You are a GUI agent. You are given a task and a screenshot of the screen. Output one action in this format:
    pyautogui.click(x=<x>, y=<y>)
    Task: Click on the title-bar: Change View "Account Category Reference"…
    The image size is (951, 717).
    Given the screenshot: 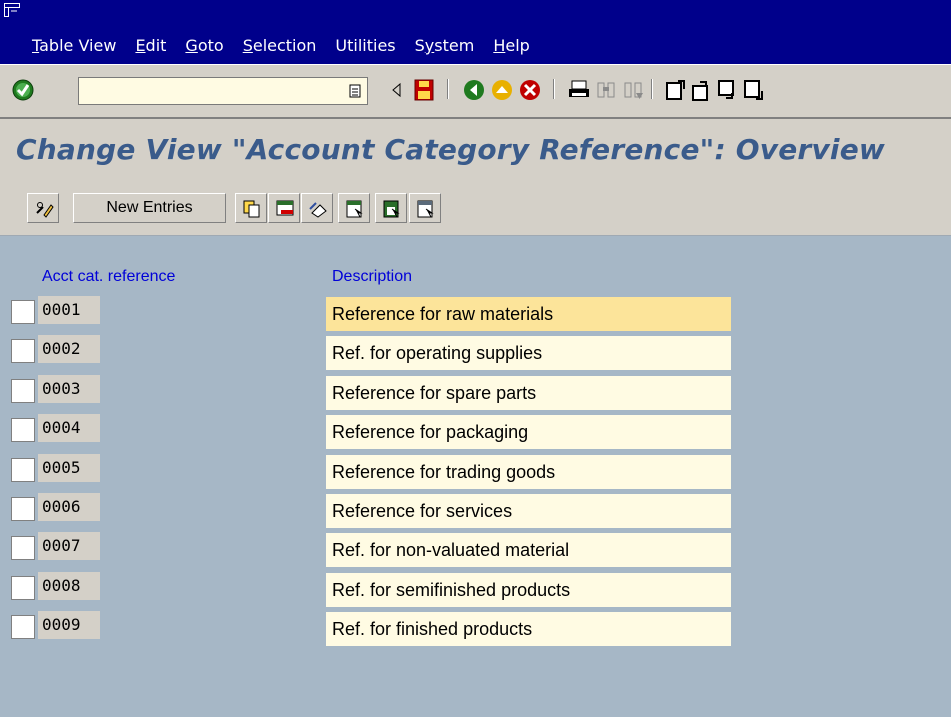 What is the action you would take?
    pyautogui.click(x=475, y=146)
    